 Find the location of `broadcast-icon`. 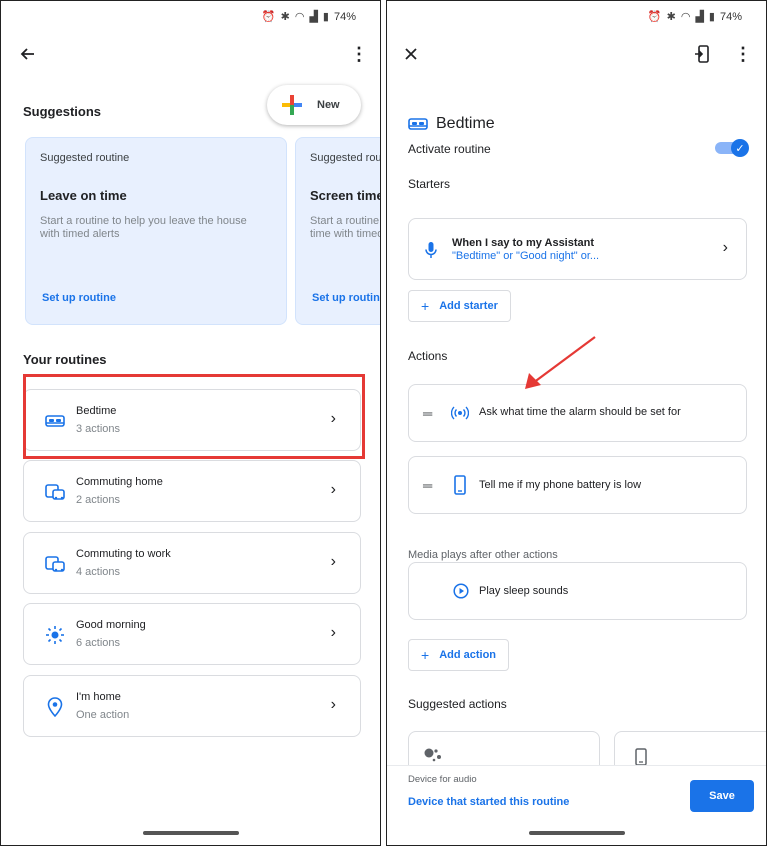

broadcast-icon is located at coordinates (460, 413).